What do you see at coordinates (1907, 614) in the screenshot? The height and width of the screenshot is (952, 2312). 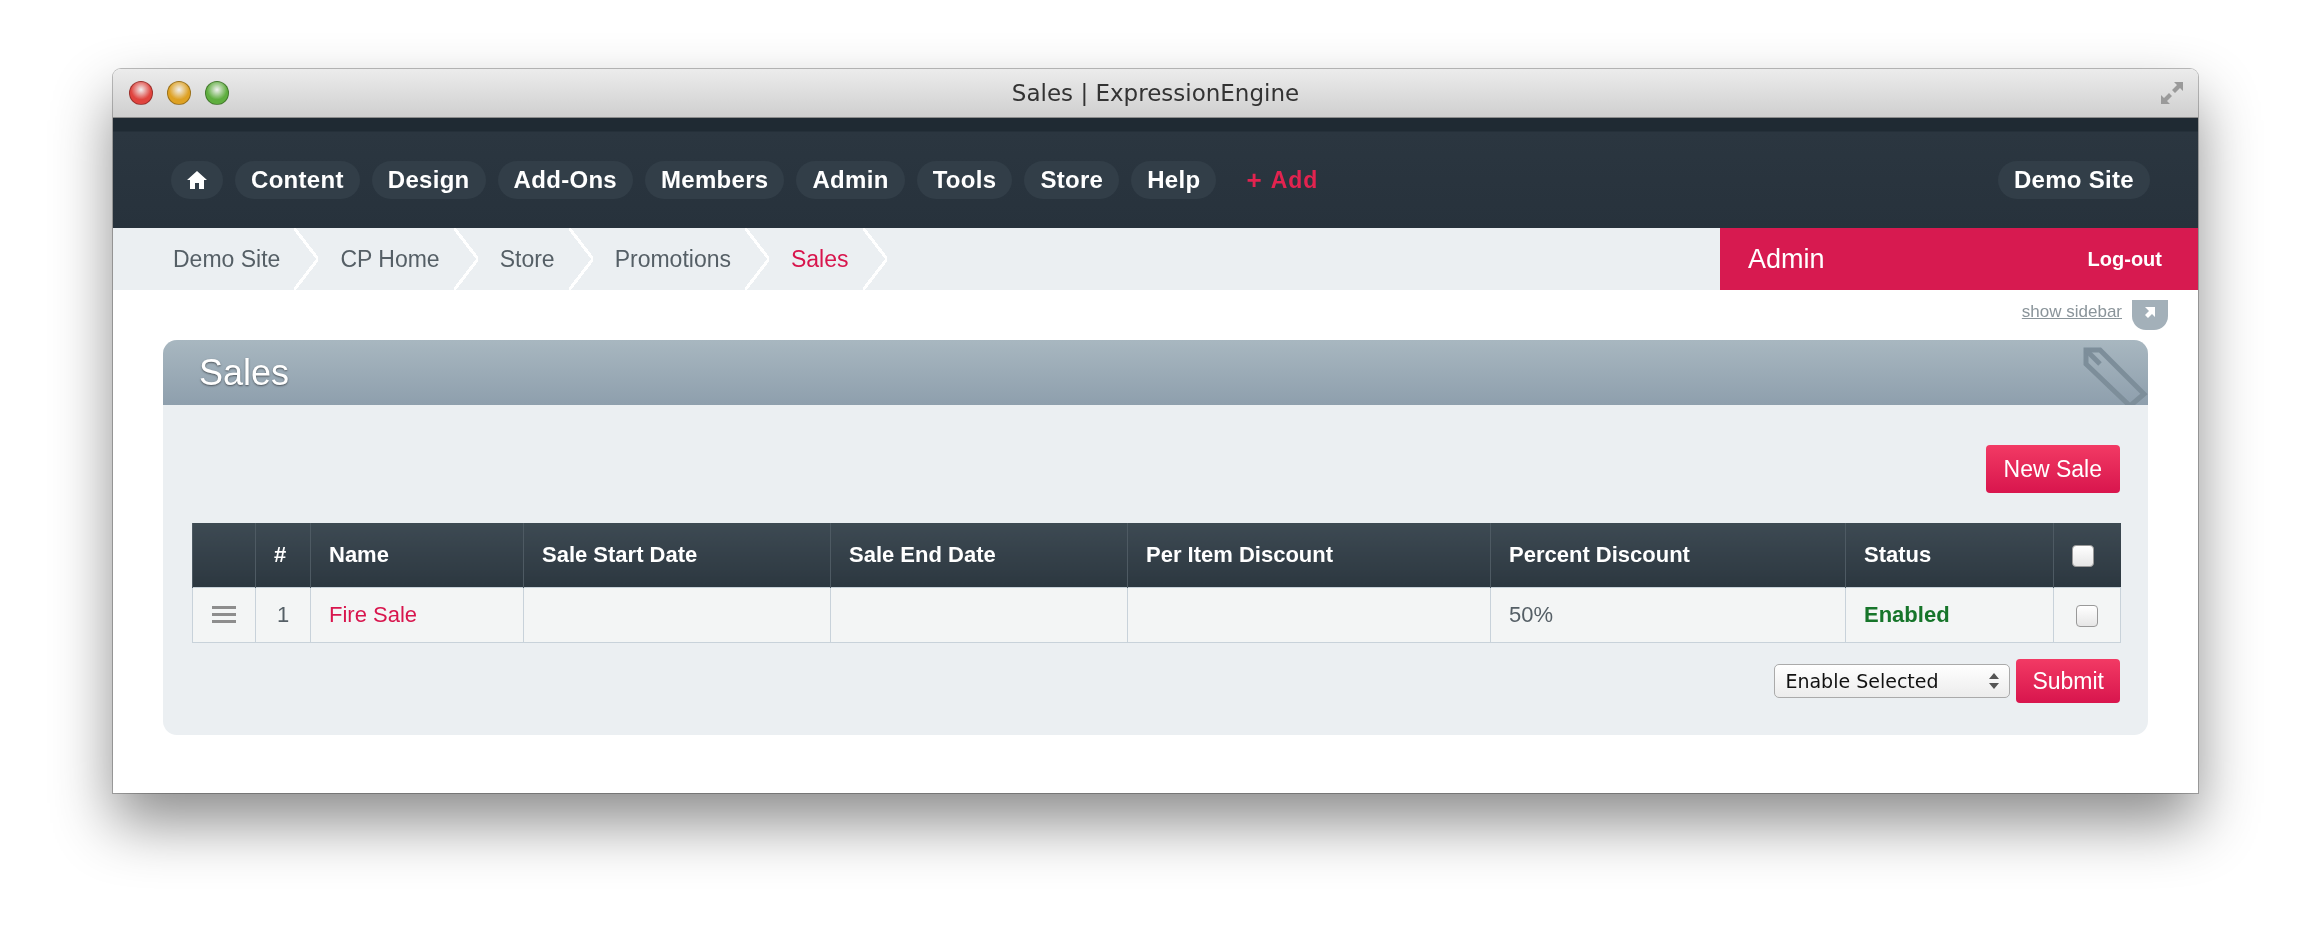 I see `status-label: Enabled` at bounding box center [1907, 614].